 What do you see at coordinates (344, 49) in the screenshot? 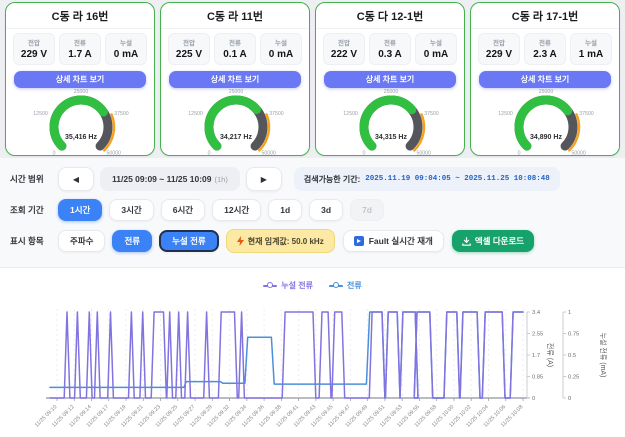
I see `voltage-stat: 전압 222 V` at bounding box center [344, 49].